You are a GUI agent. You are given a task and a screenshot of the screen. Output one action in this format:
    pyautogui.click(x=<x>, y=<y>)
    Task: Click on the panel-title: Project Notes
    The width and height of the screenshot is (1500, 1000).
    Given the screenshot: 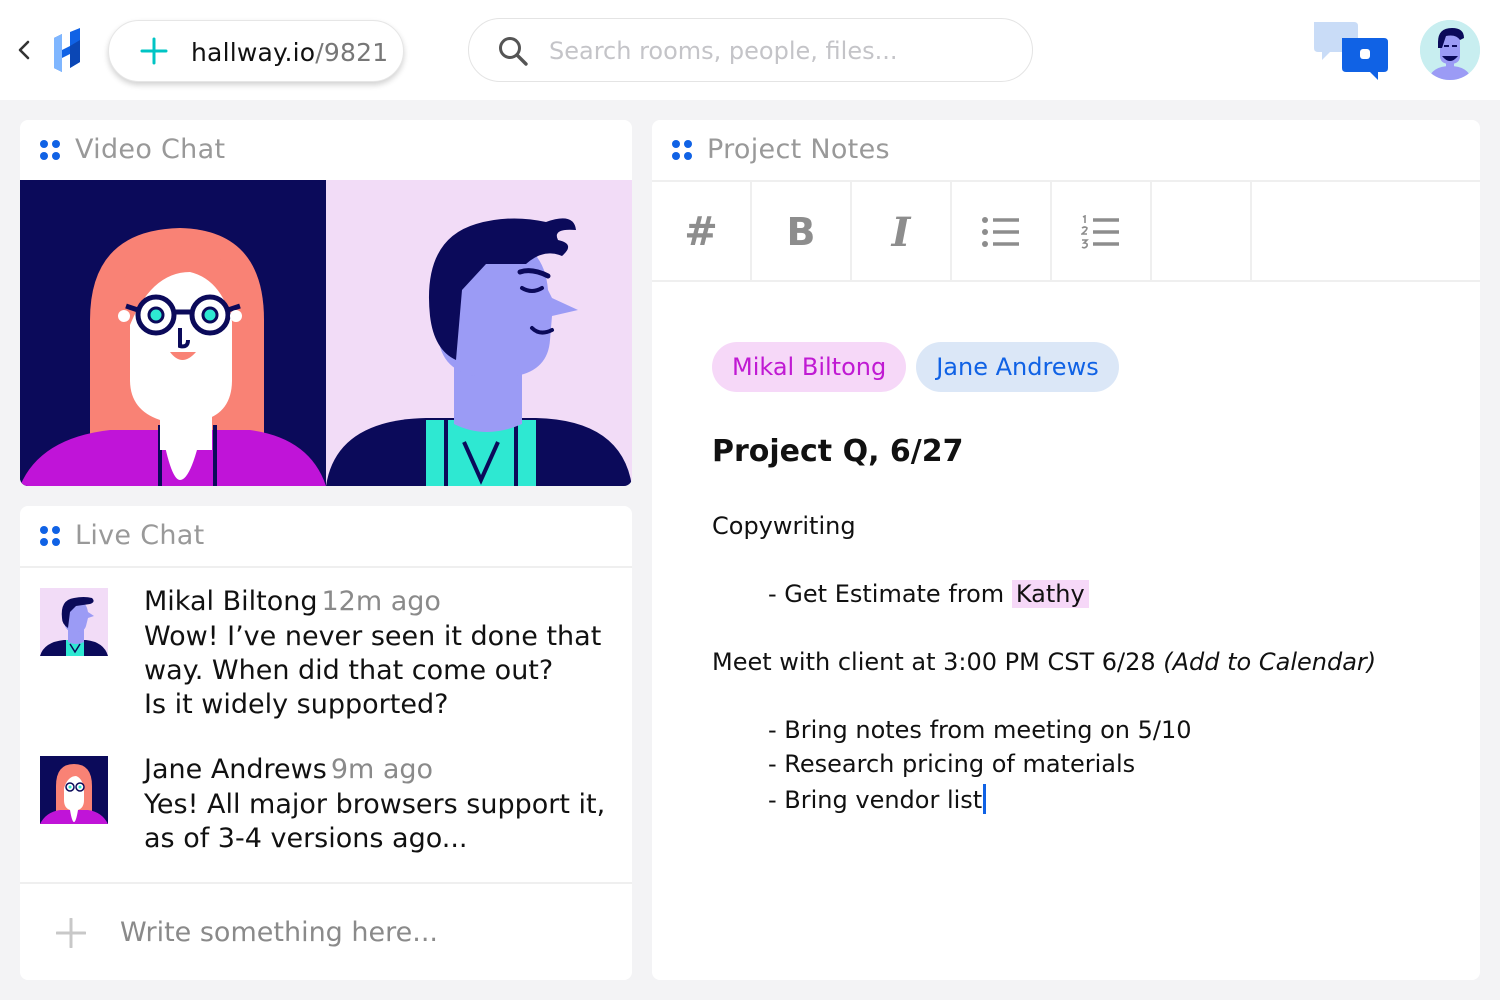 What is the action you would take?
    pyautogui.click(x=798, y=149)
    